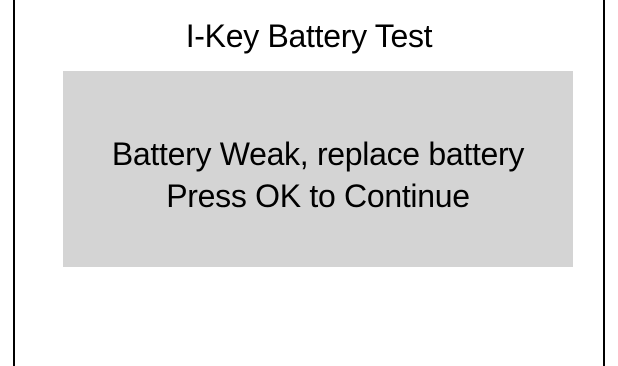 The height and width of the screenshot is (366, 618). What do you see at coordinates (309, 36) in the screenshot?
I see `screen-title: I-Key Battery Test` at bounding box center [309, 36].